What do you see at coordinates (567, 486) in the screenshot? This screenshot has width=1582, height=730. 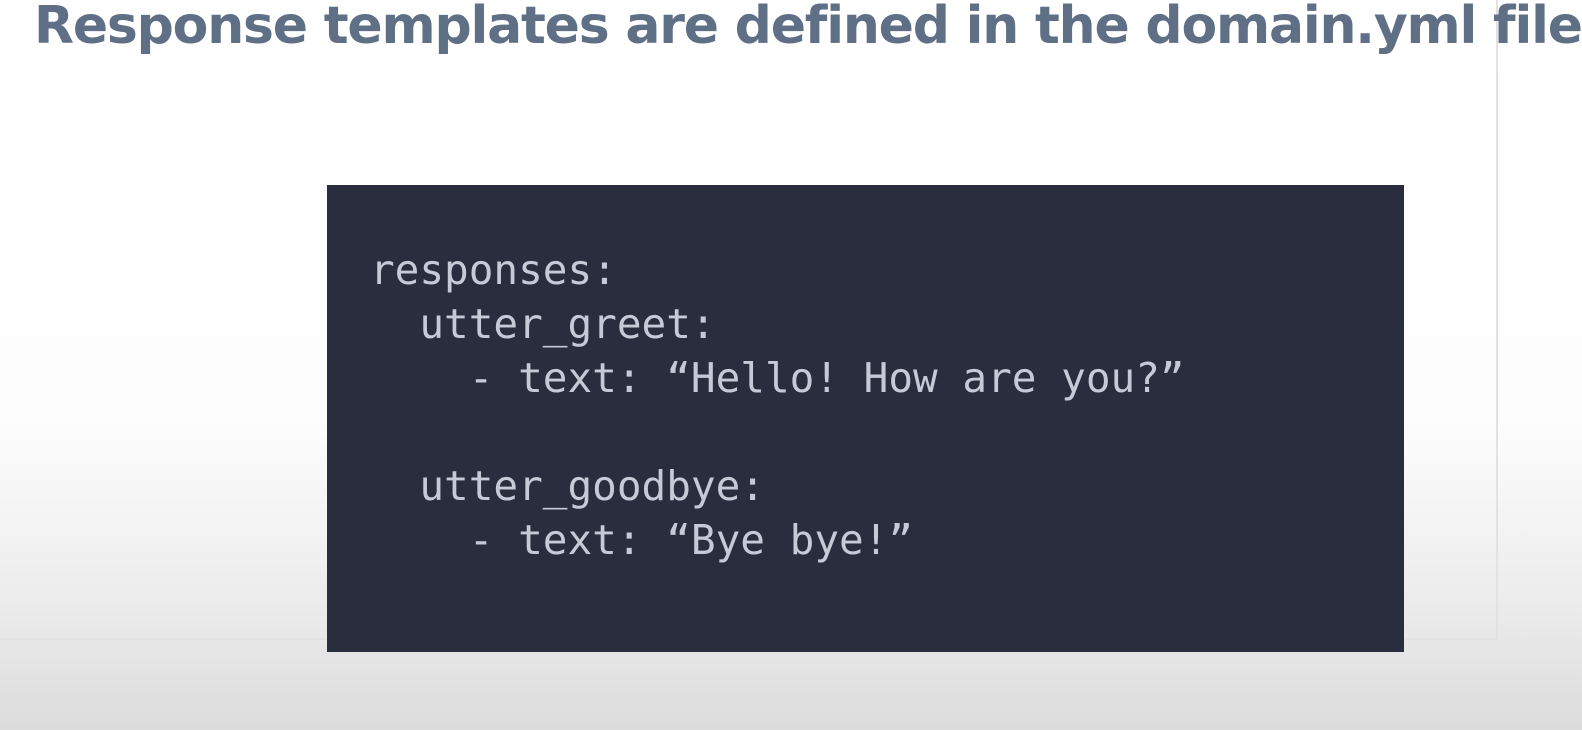 I see `code-line-utter-goodbye: utter_goodbye:` at bounding box center [567, 486].